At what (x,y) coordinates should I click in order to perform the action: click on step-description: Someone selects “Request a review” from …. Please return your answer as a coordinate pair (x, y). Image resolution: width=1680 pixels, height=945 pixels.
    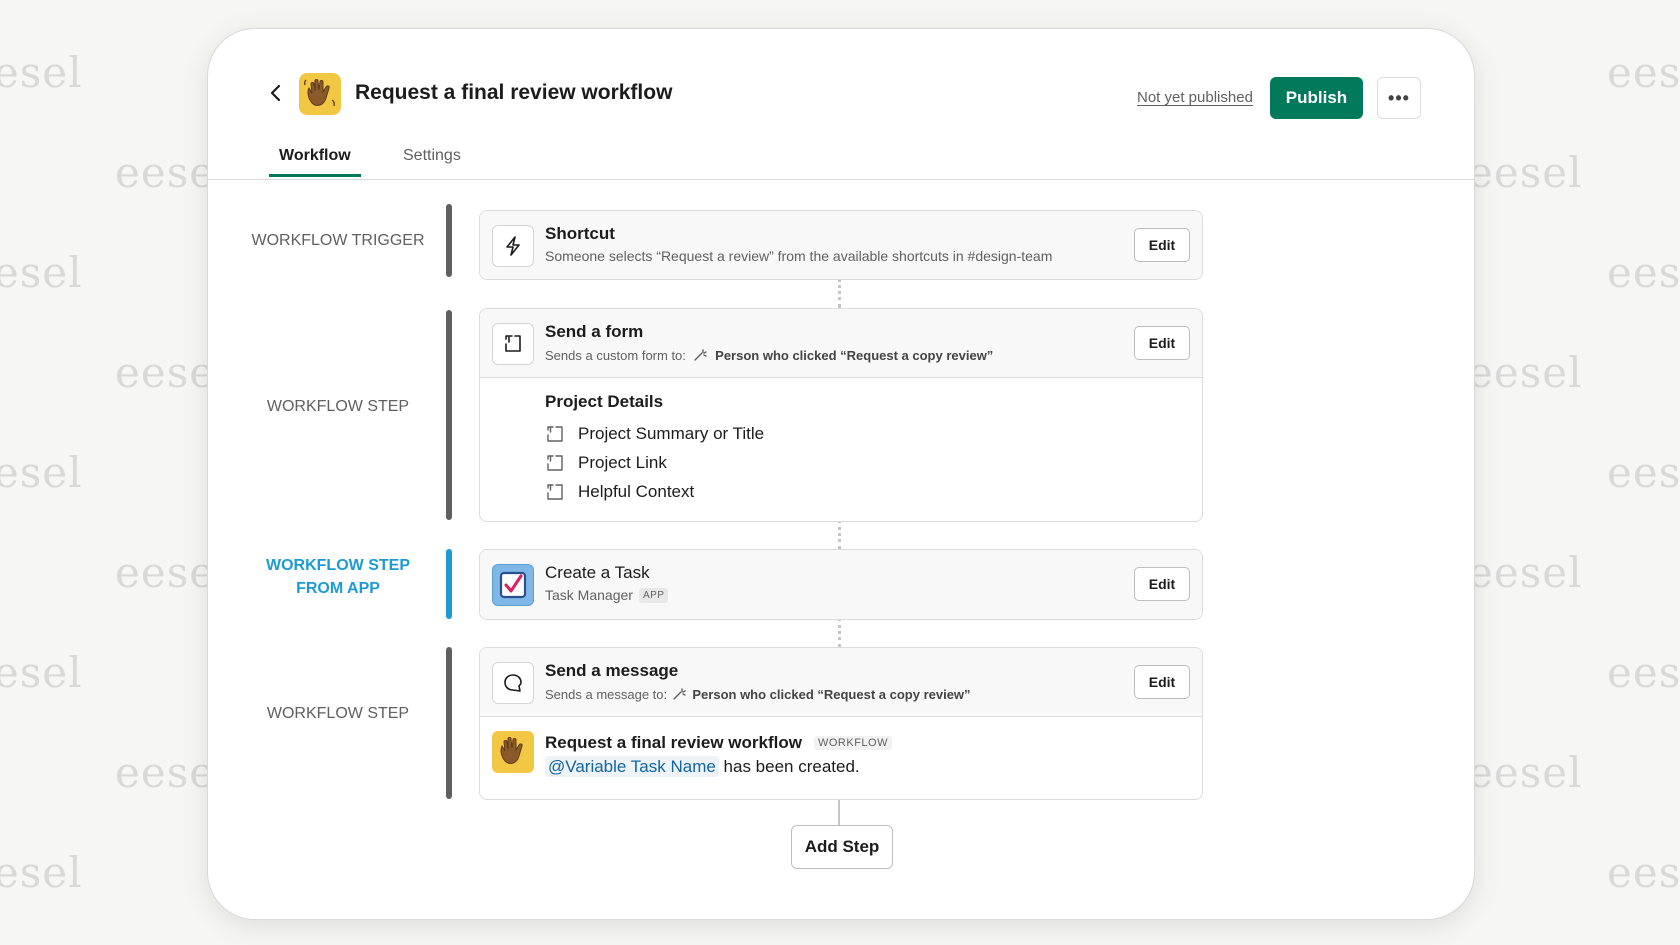
    Looking at the image, I should click on (799, 256).